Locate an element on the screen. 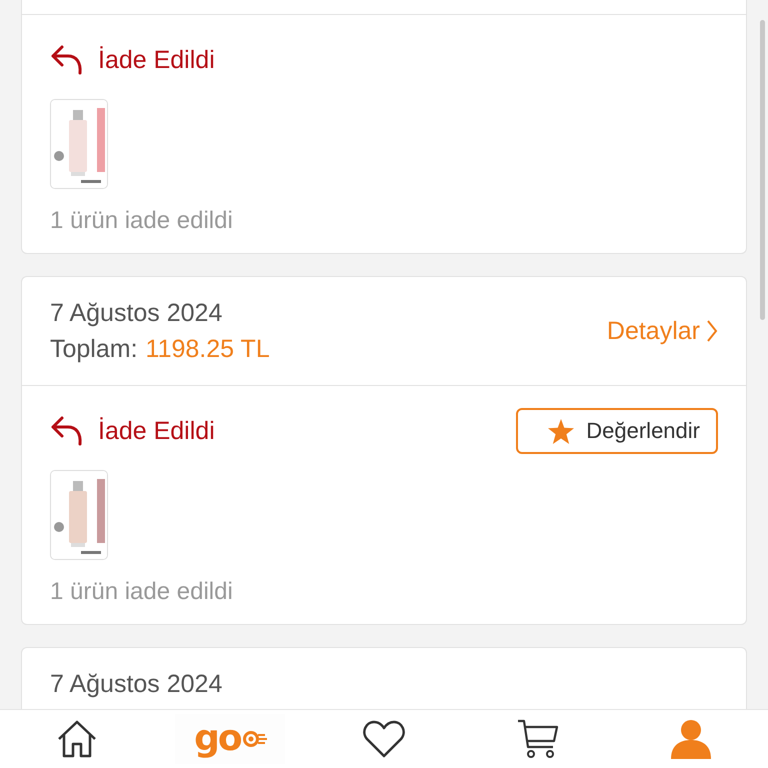 This screenshot has width=768, height=768. chevron-right-icon is located at coordinates (712, 331).